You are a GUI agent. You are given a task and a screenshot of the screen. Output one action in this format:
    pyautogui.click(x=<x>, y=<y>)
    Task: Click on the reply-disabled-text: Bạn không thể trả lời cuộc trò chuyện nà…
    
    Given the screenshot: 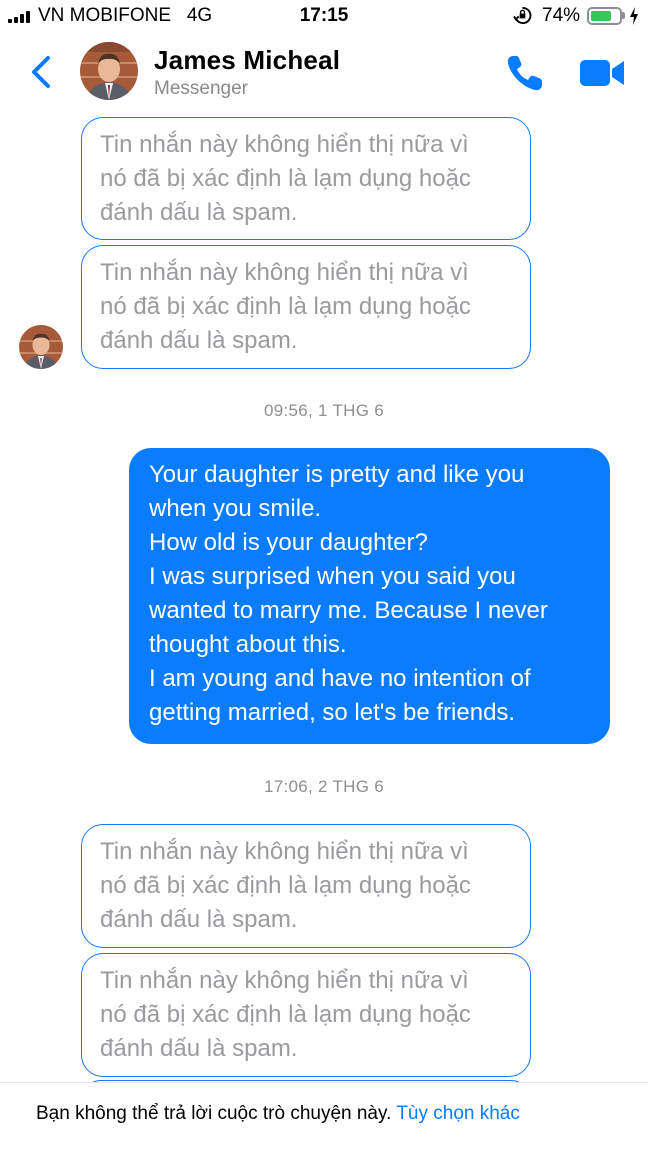 What is the action you would take?
    pyautogui.click(x=214, y=1113)
    